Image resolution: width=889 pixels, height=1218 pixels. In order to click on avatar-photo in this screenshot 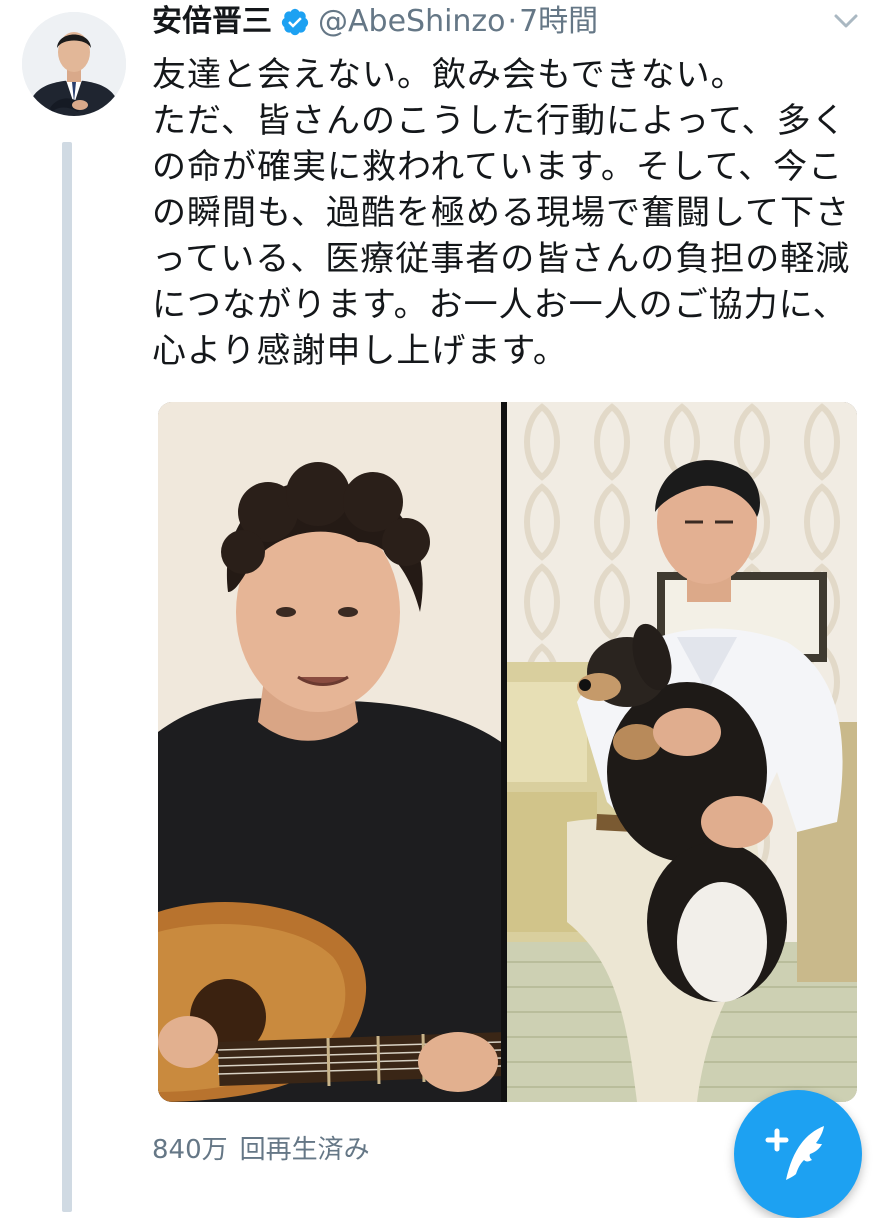, I will do `click(74, 64)`.